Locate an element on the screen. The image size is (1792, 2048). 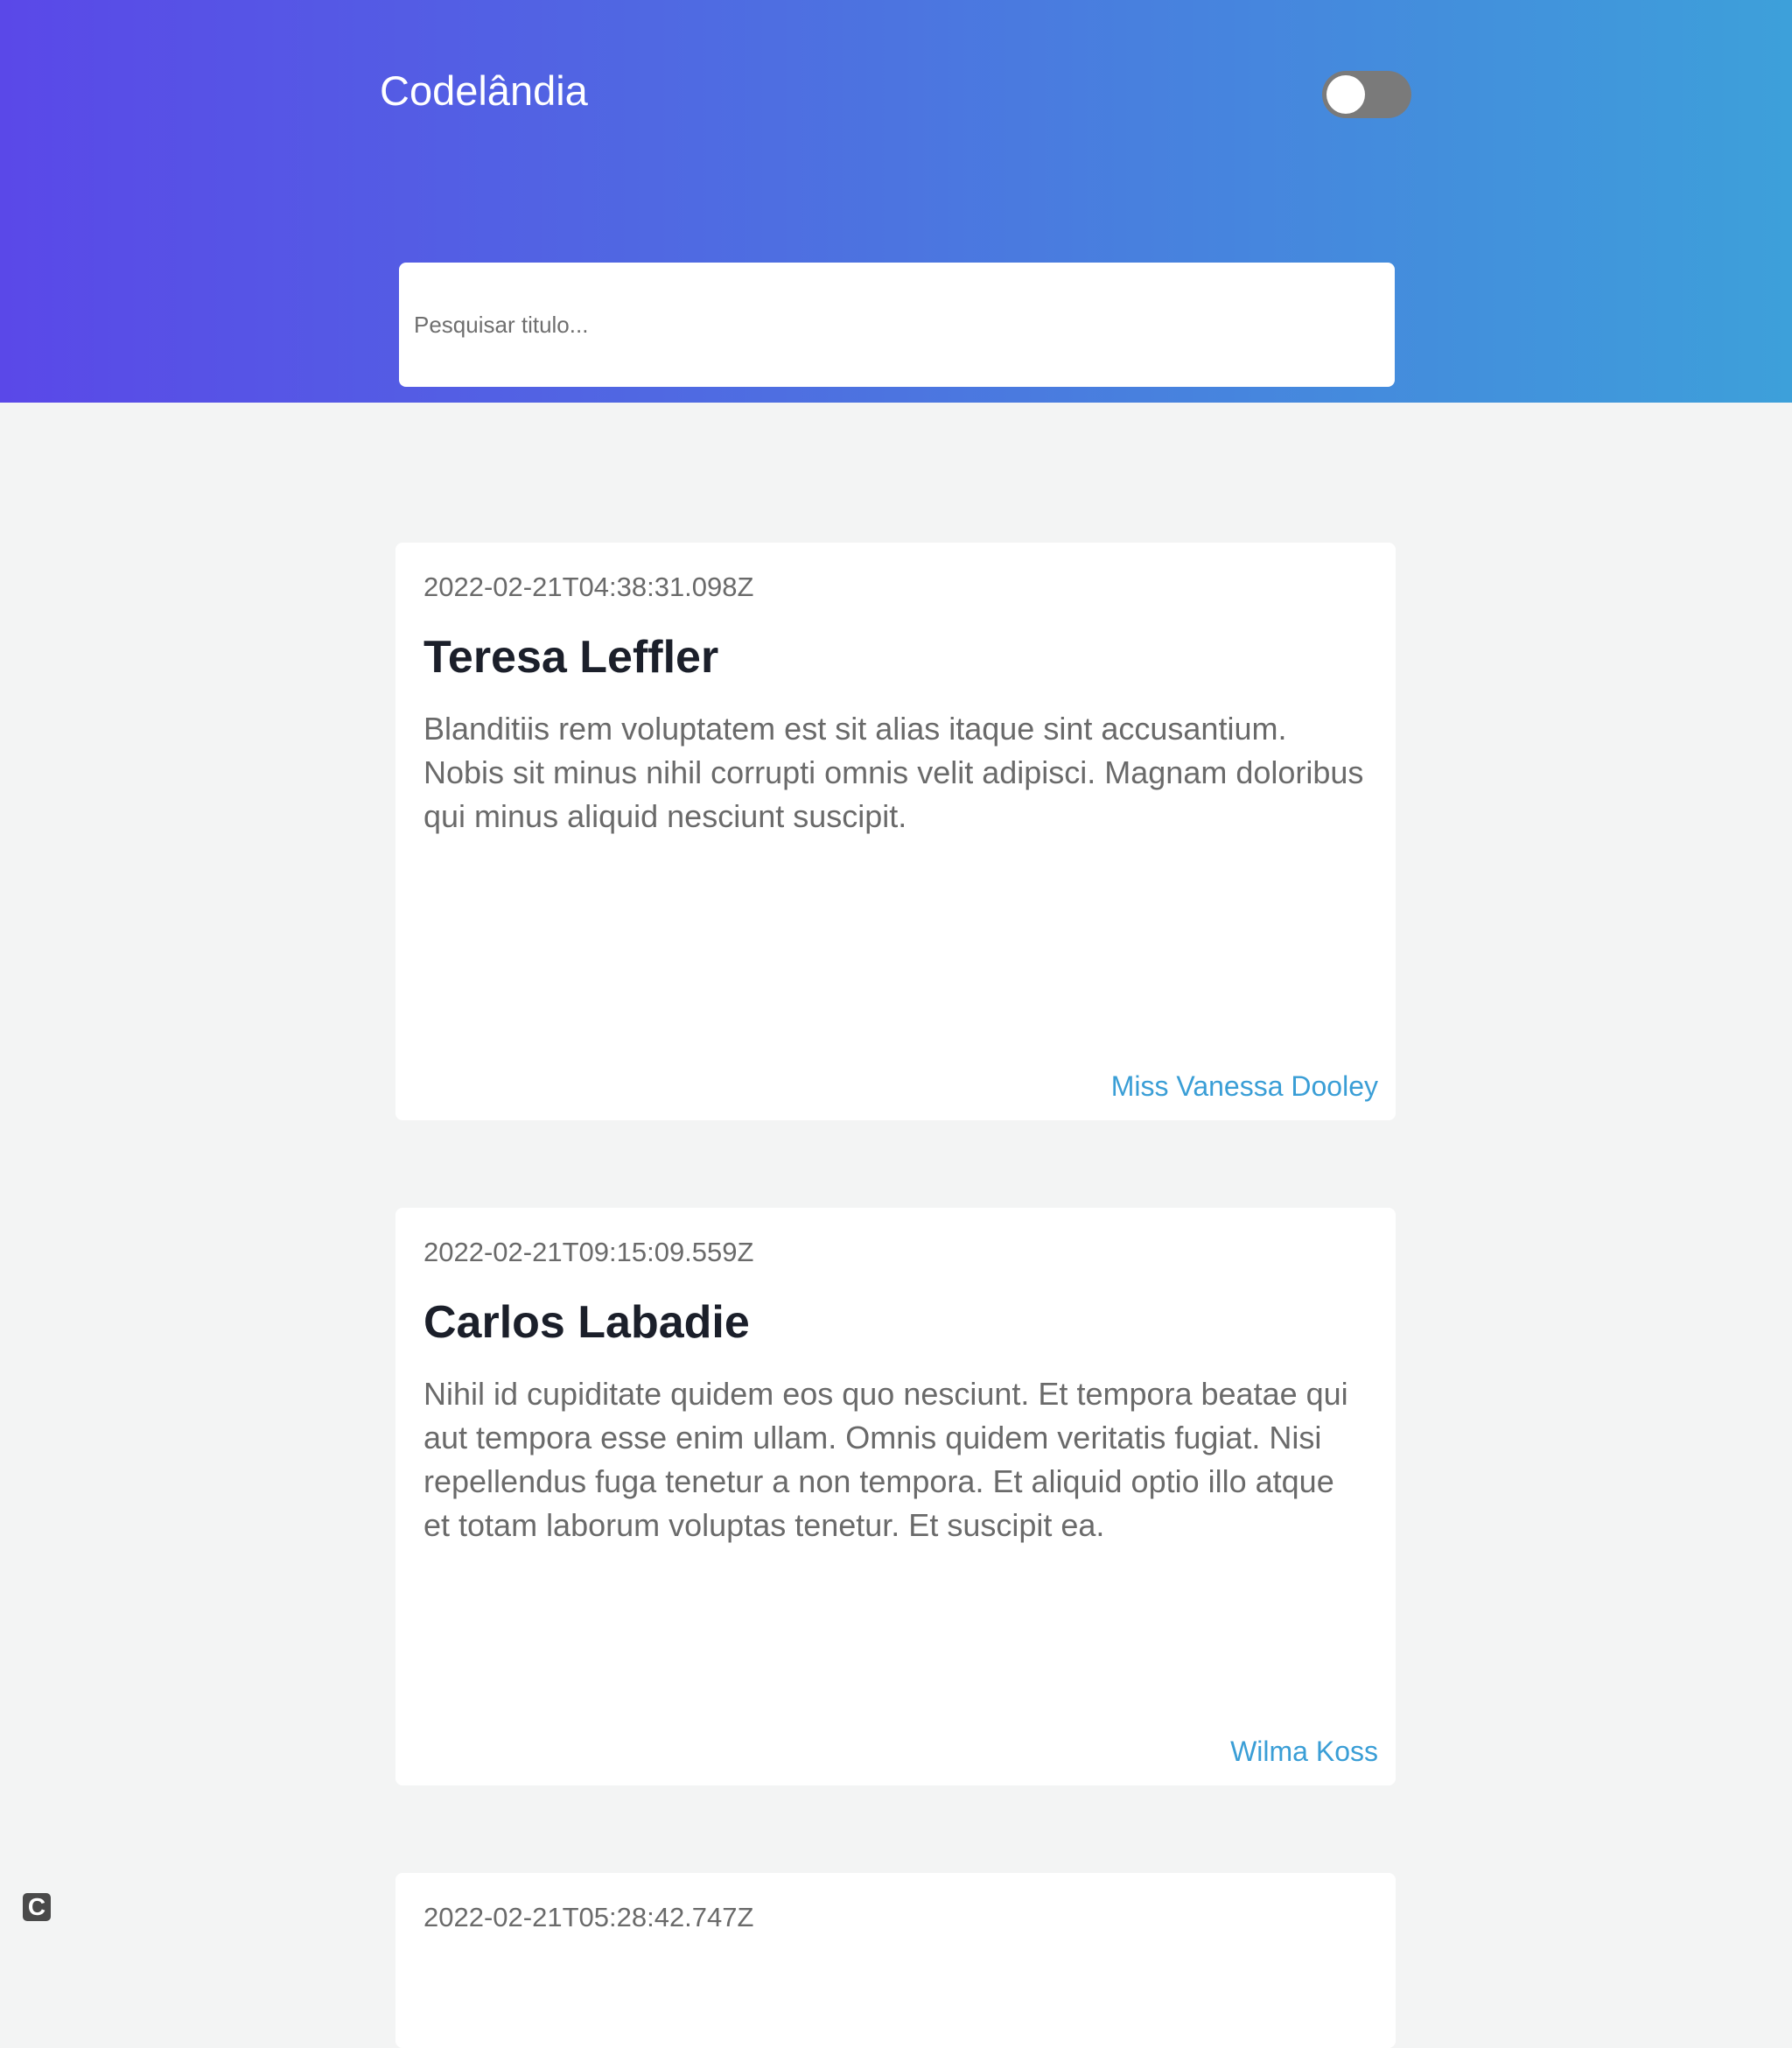
post-title: Teresa Leffler is located at coordinates (571, 657).